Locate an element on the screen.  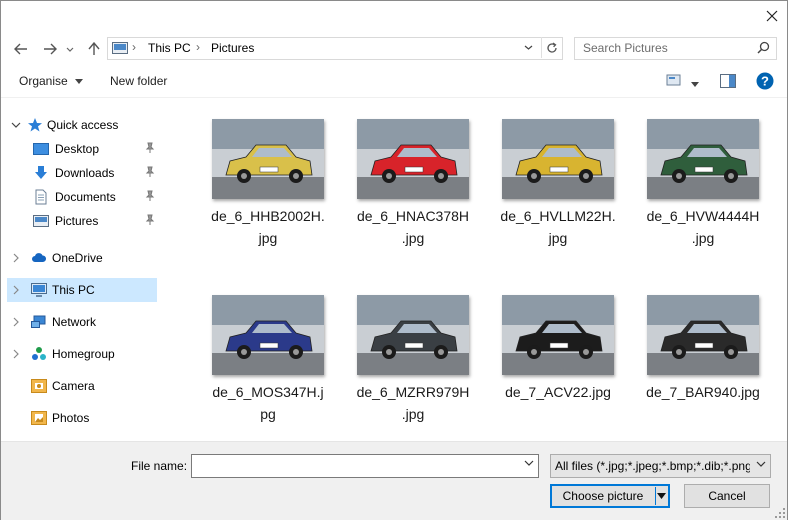
help-button: ? is located at coordinates (765, 82).